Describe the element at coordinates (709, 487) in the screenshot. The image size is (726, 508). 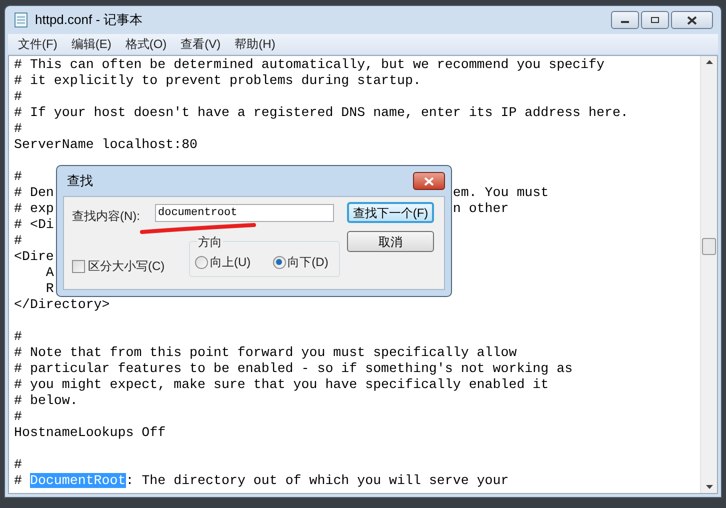
I see `scroll-down-icon` at that location.